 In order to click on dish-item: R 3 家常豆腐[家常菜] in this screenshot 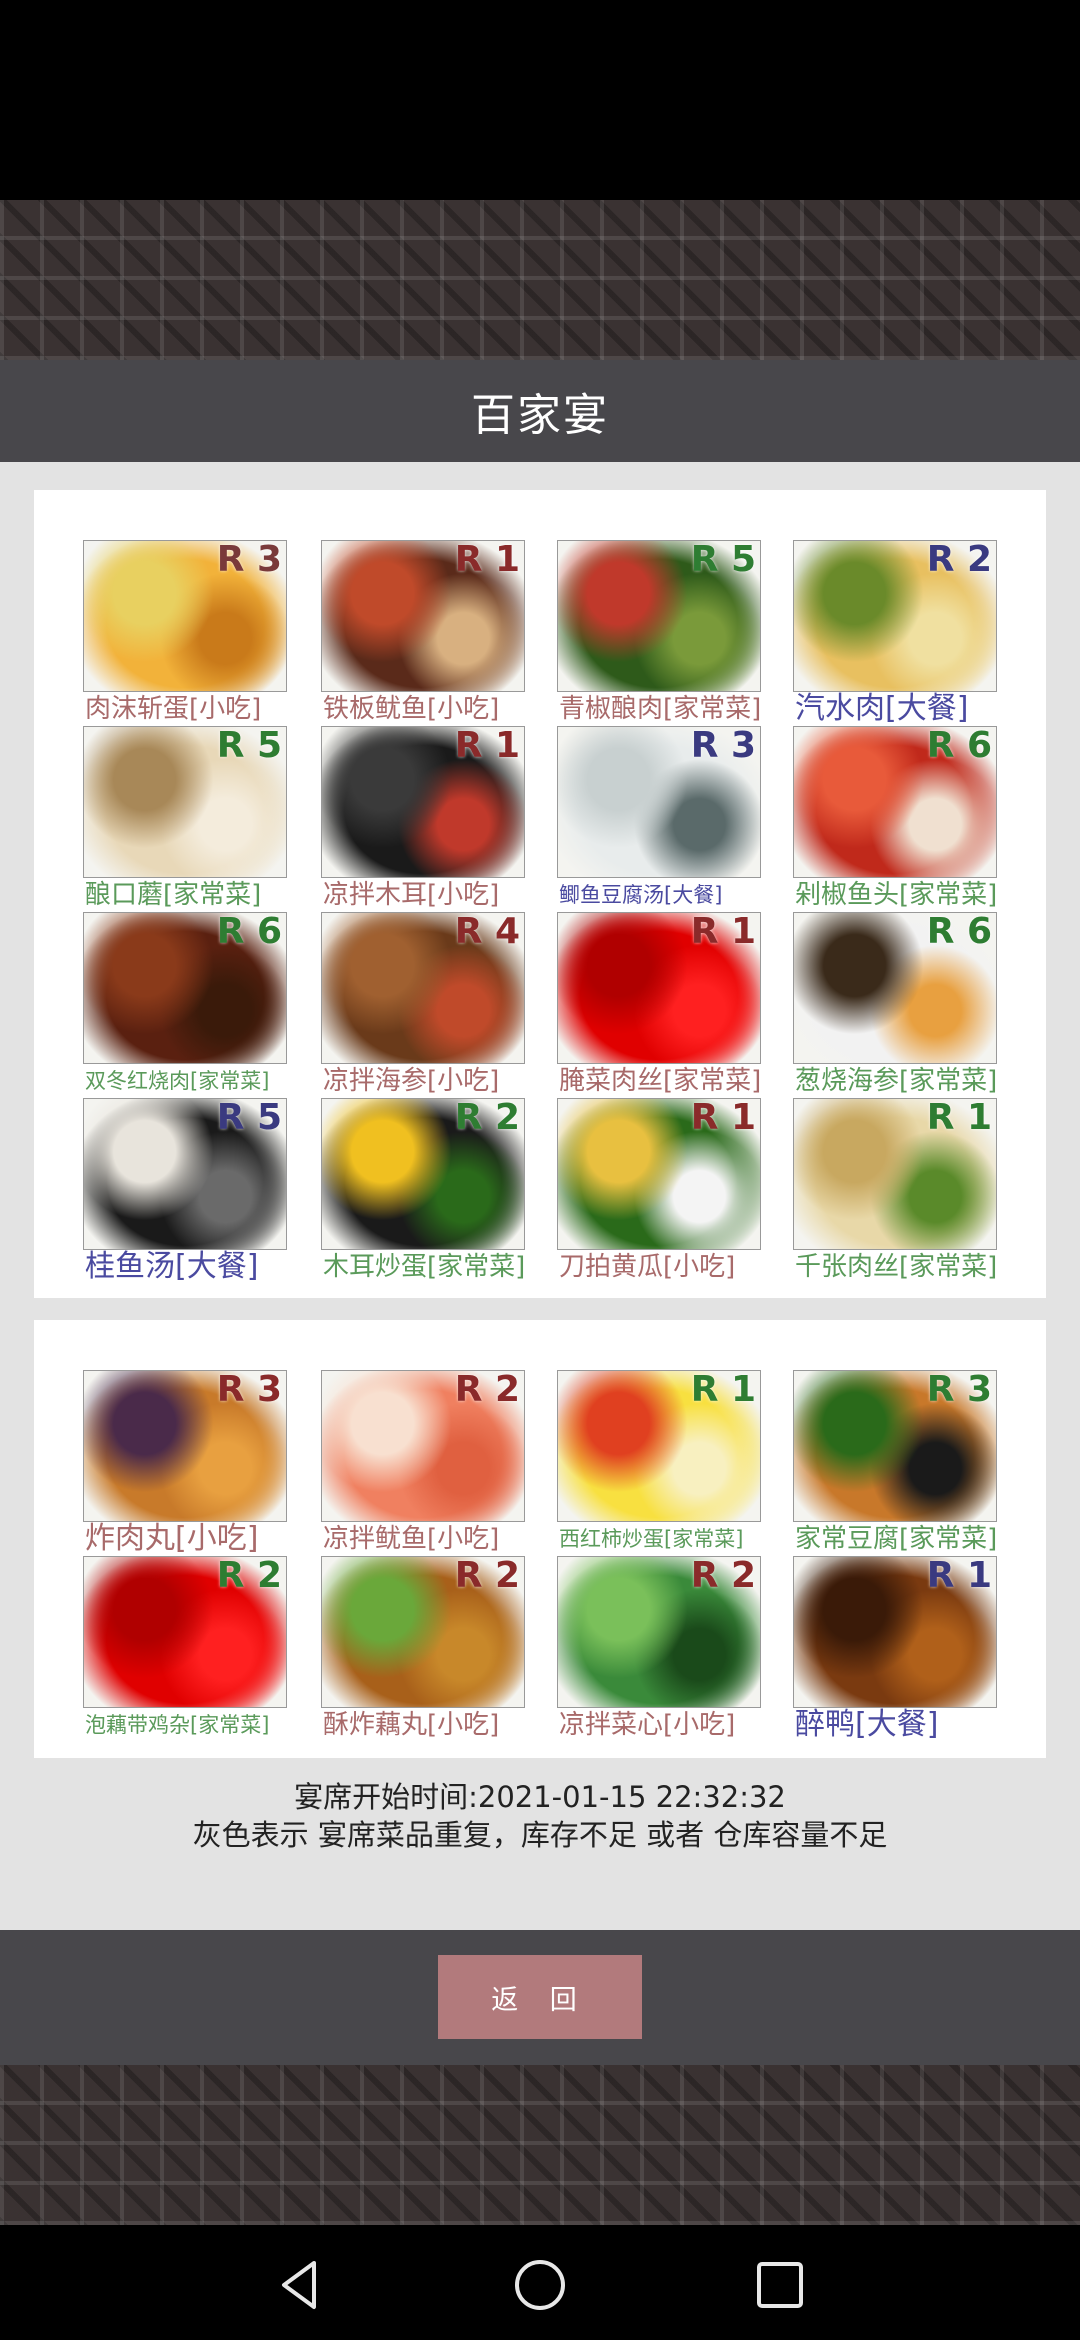, I will do `click(895, 1463)`.